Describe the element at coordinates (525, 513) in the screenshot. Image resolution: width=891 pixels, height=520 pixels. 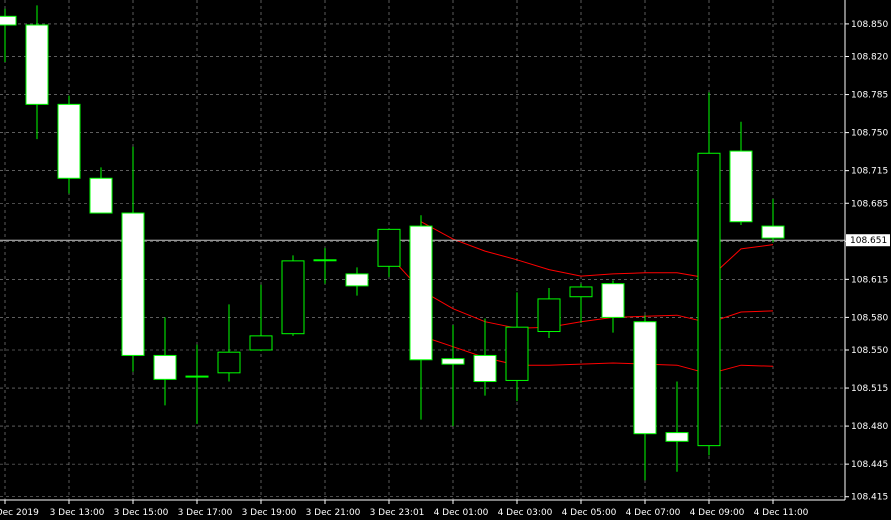
I see `x-tick-label: 4 Dec 03:00` at that location.